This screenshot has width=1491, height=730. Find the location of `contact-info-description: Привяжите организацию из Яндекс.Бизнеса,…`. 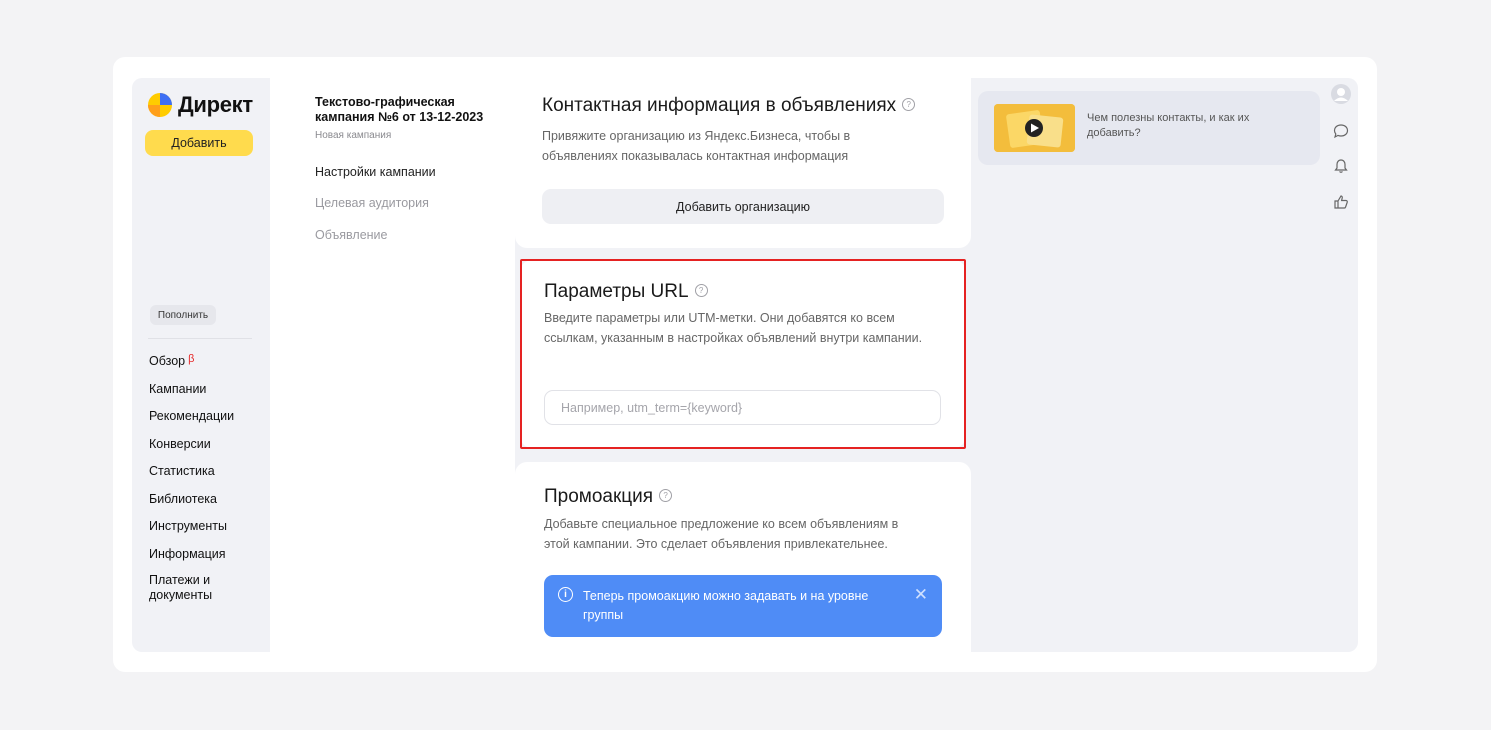

contact-info-description: Привяжите организацию из Яндекс.Бизнеса,… is located at coordinates (696, 146).